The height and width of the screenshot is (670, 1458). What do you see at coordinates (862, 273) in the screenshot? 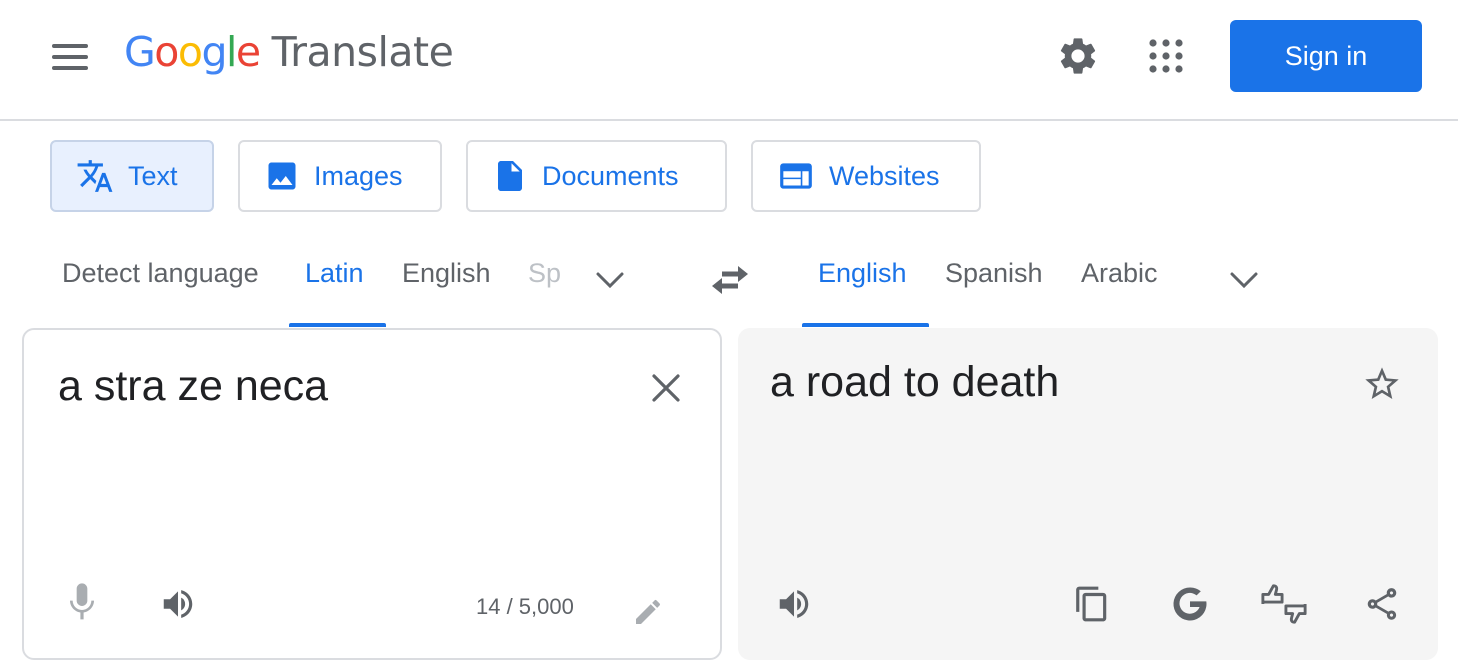
I see `target-lang-english: English` at bounding box center [862, 273].